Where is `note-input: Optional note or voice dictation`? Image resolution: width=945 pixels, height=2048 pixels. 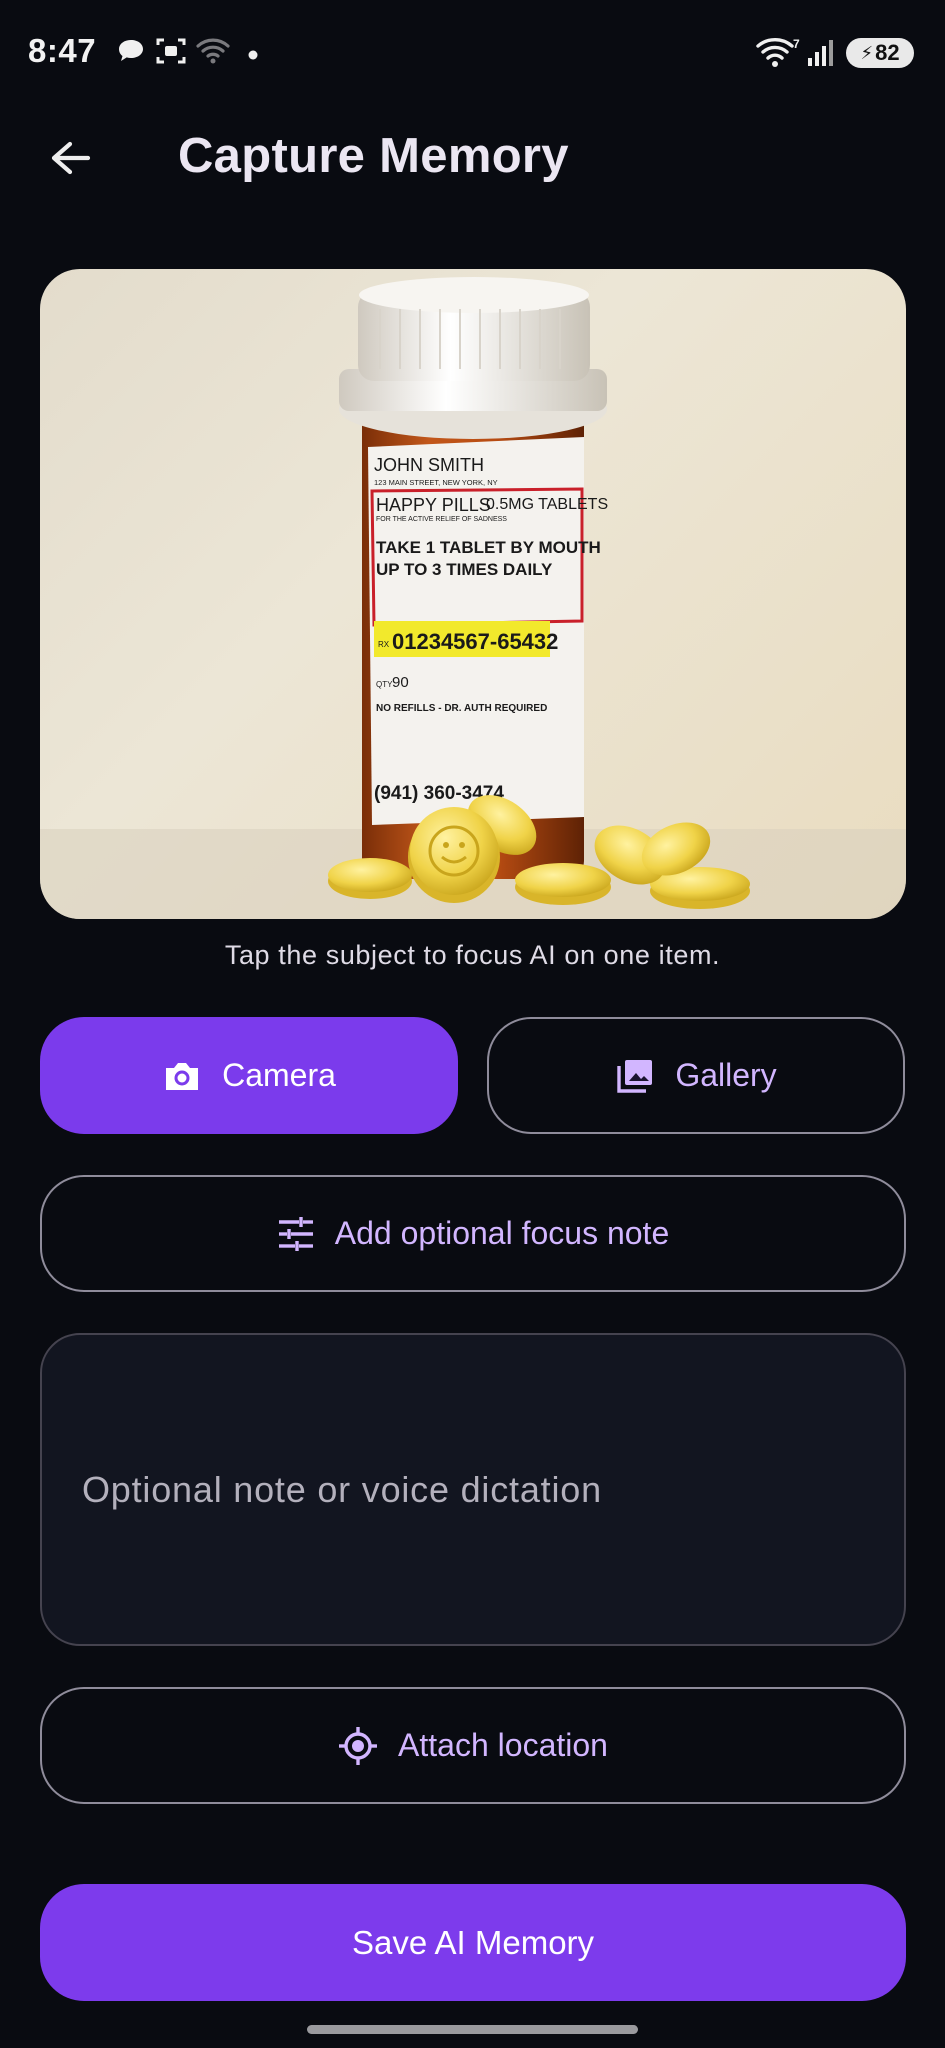
note-input: Optional note or voice dictation is located at coordinates (473, 1489).